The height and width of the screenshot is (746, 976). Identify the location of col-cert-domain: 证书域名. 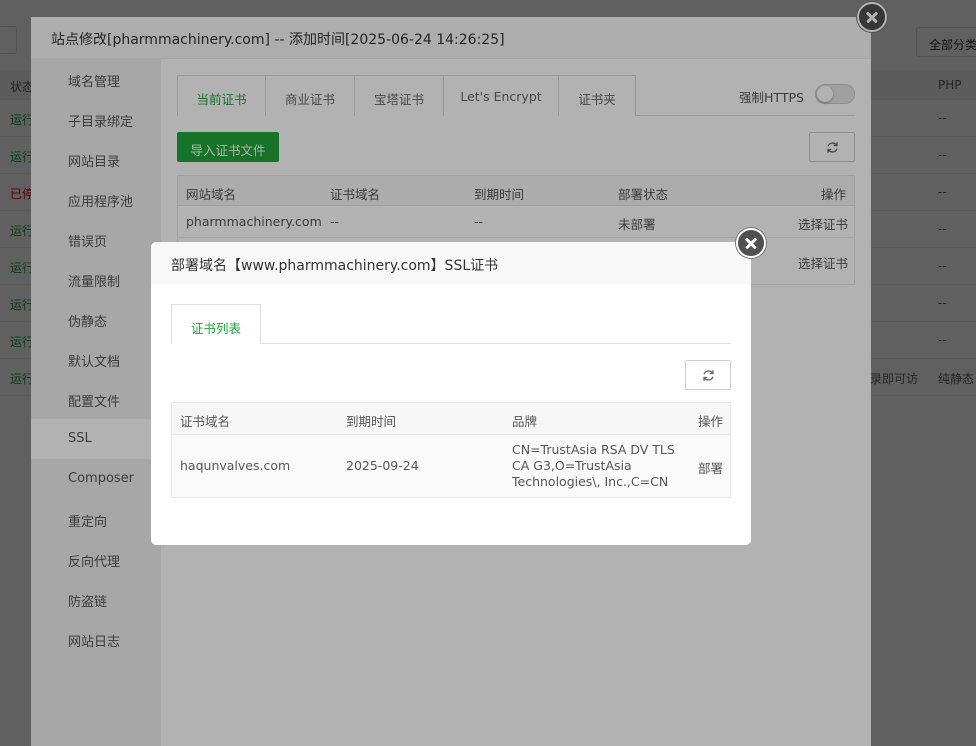
(205, 421).